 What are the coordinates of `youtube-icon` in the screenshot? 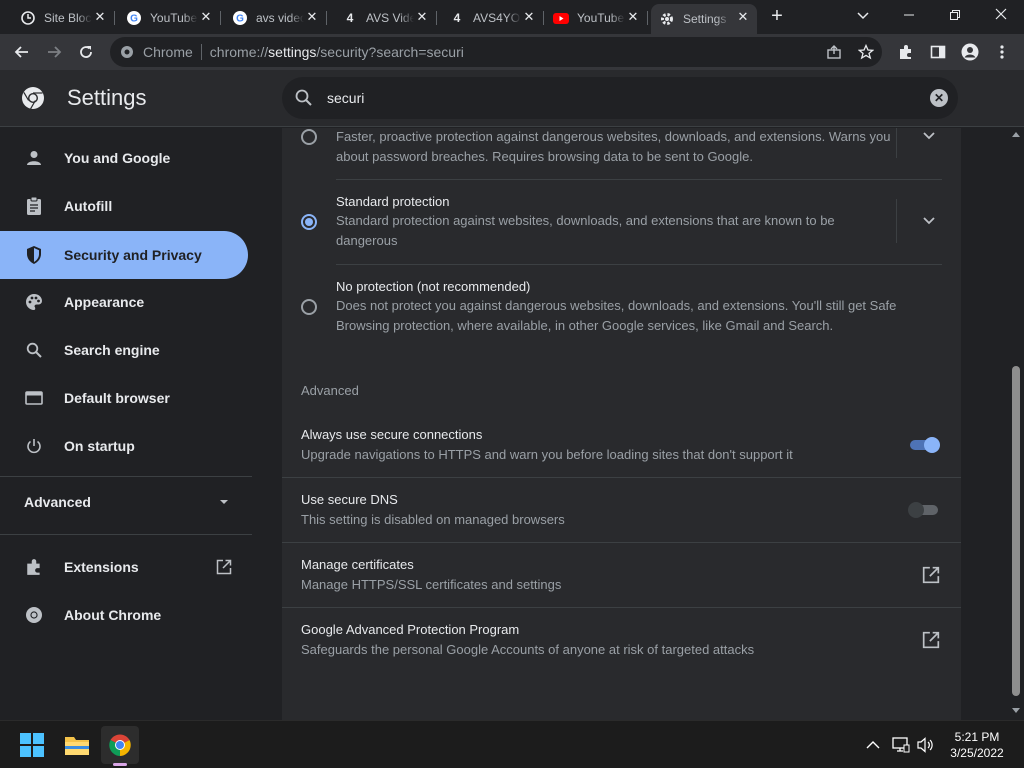 It's located at (561, 18).